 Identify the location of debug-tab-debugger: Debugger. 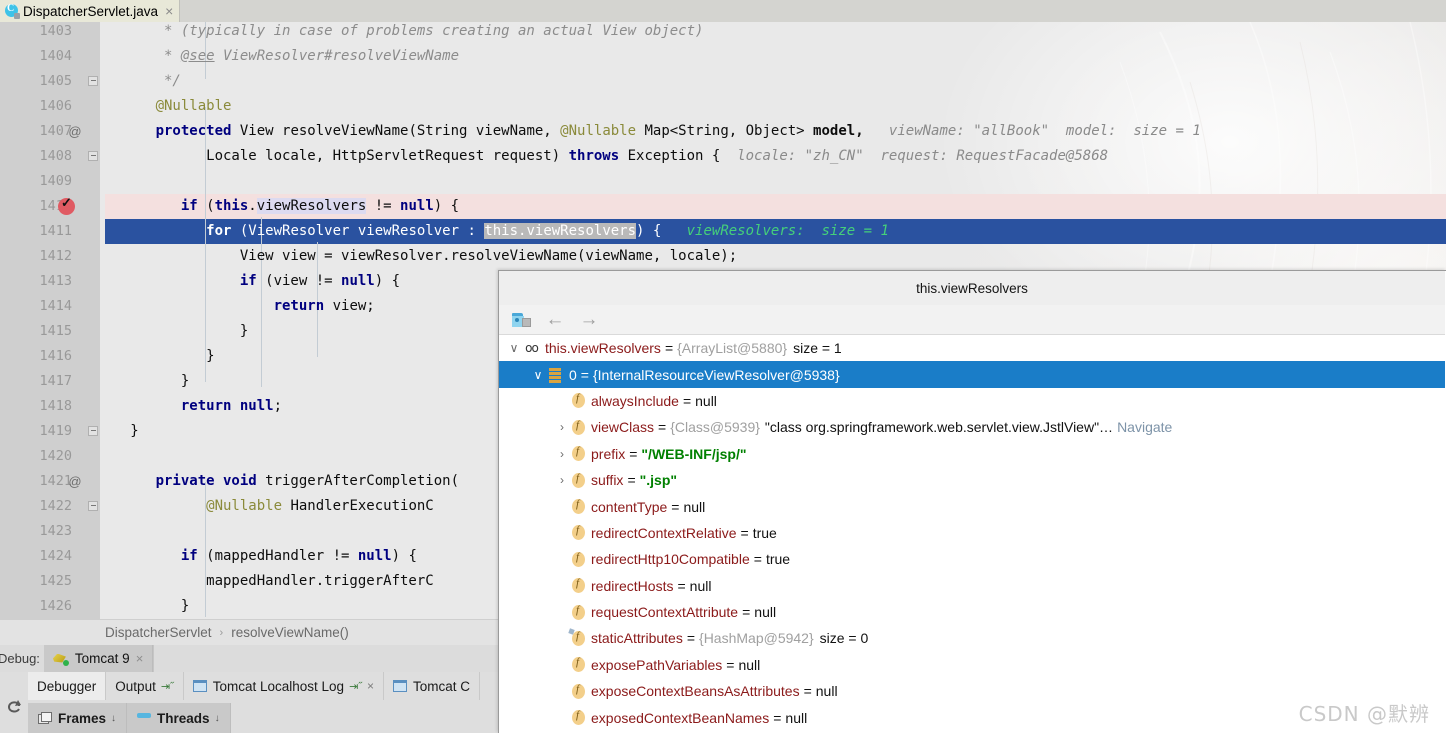
(67, 686).